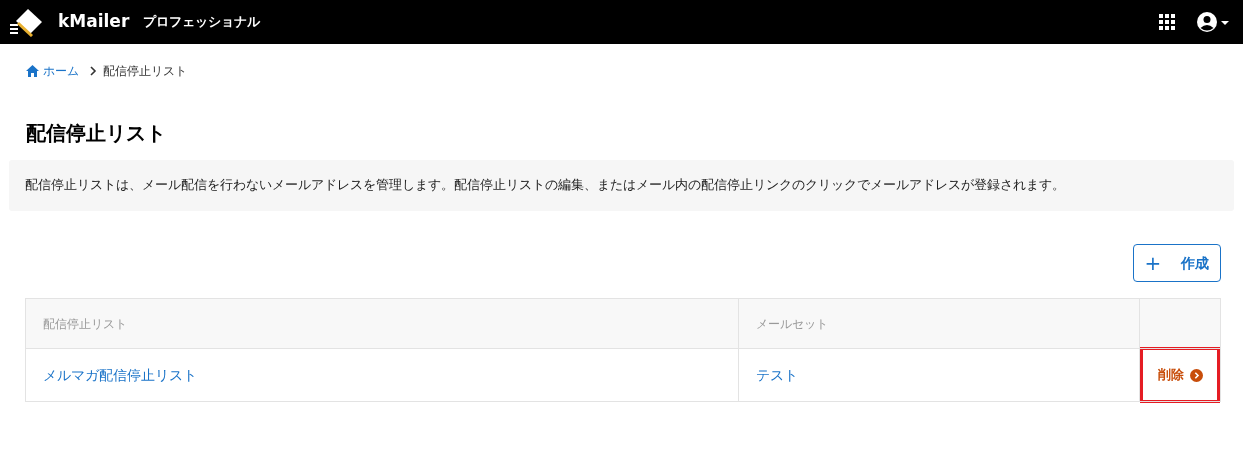 This screenshot has height=453, width=1243. I want to click on column-header: 配信停止リスト, so click(382, 323).